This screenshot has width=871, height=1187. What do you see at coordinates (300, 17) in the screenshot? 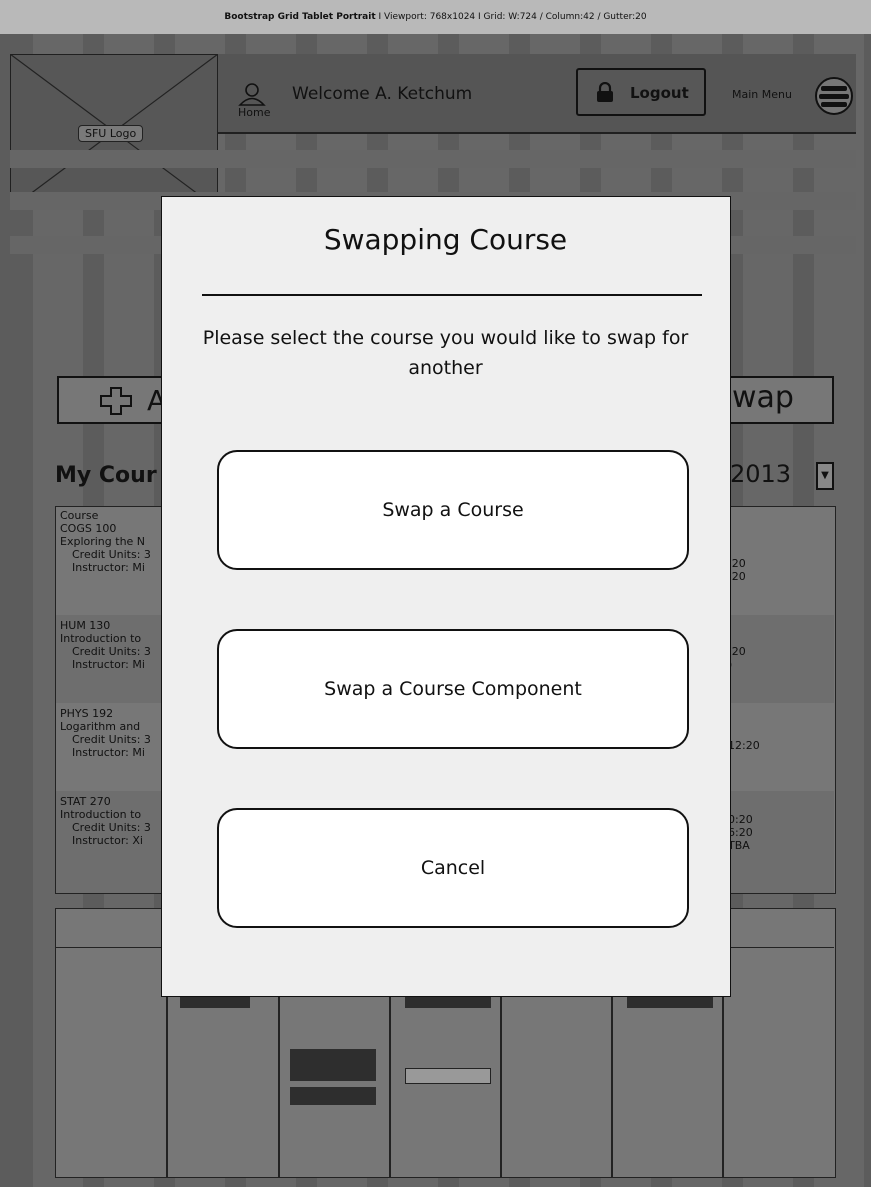
I see `viewport-title: Bootstrap Grid Tablet Portrait` at bounding box center [300, 17].